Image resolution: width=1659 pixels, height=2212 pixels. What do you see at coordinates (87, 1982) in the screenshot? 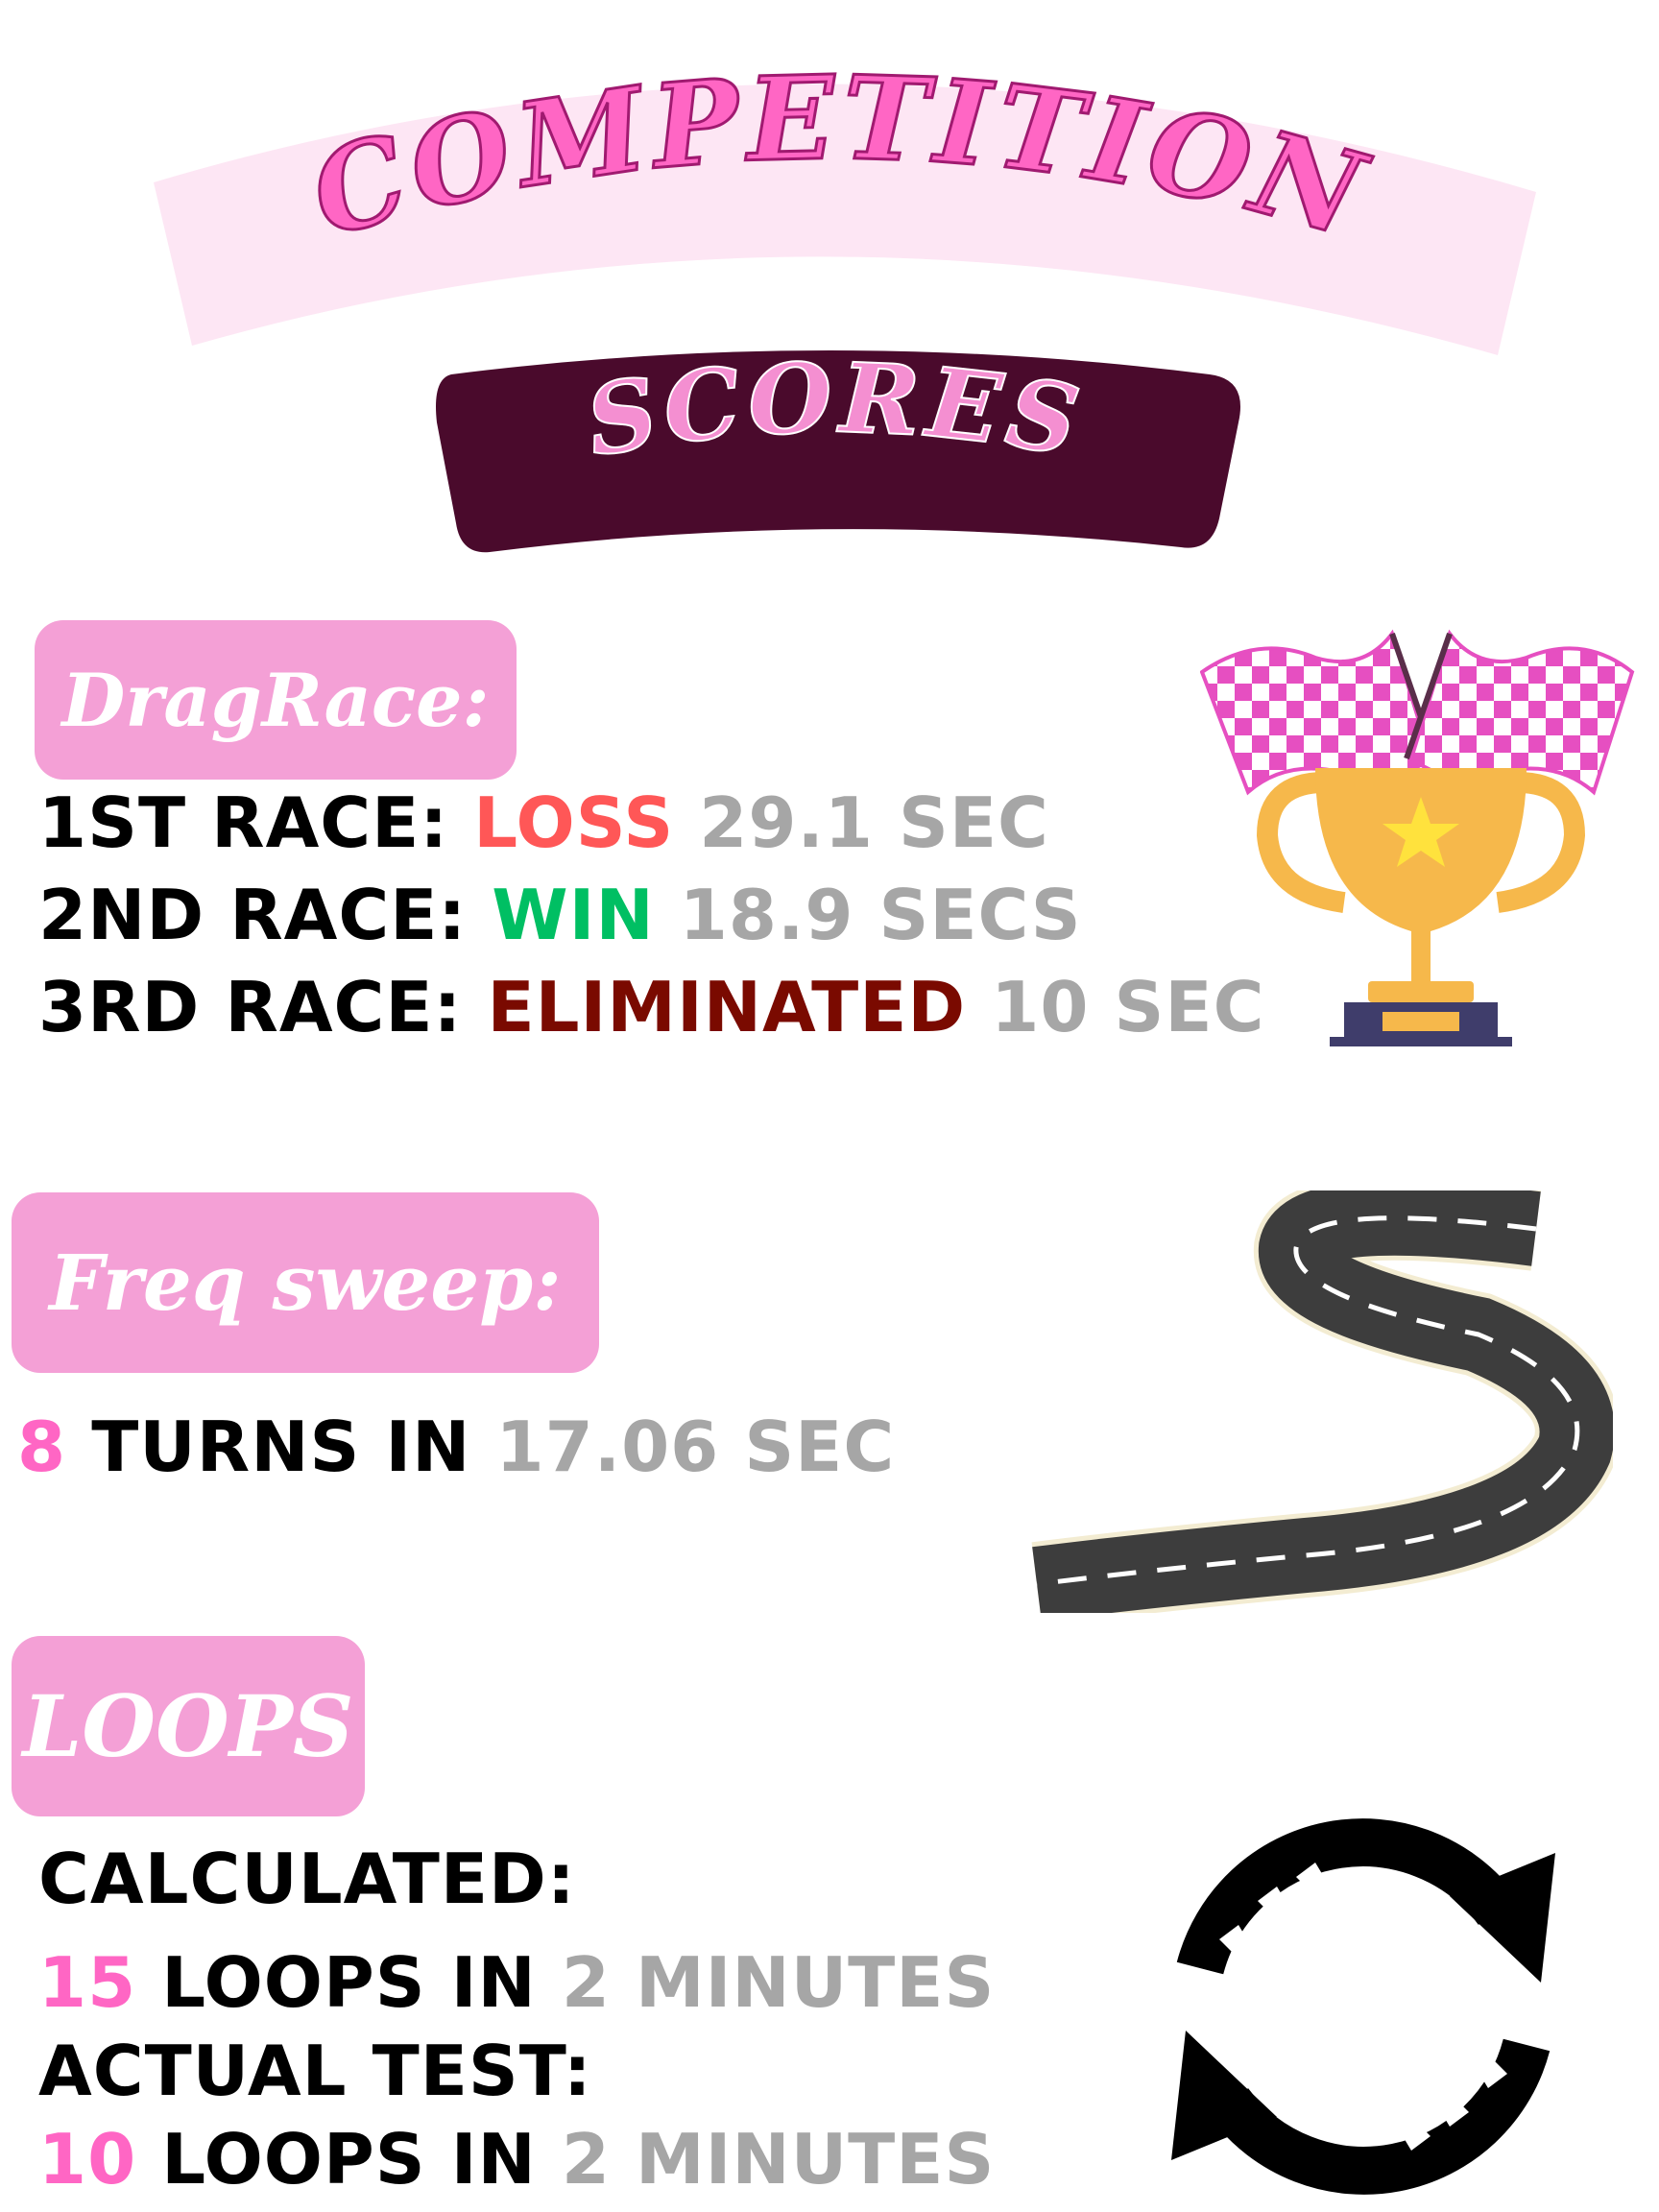
I see `loop-count: 15` at bounding box center [87, 1982].